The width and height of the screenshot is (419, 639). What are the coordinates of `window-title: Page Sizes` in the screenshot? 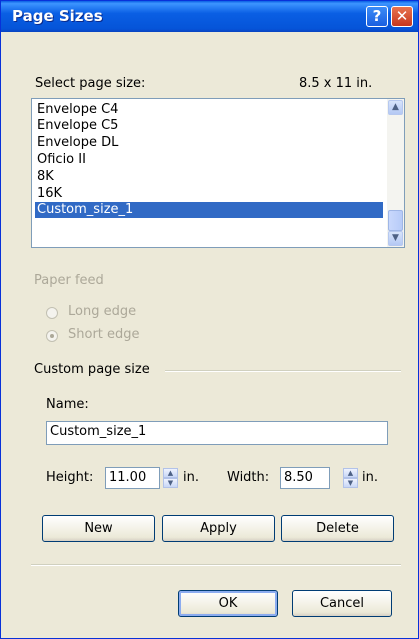 It's located at (57, 16).